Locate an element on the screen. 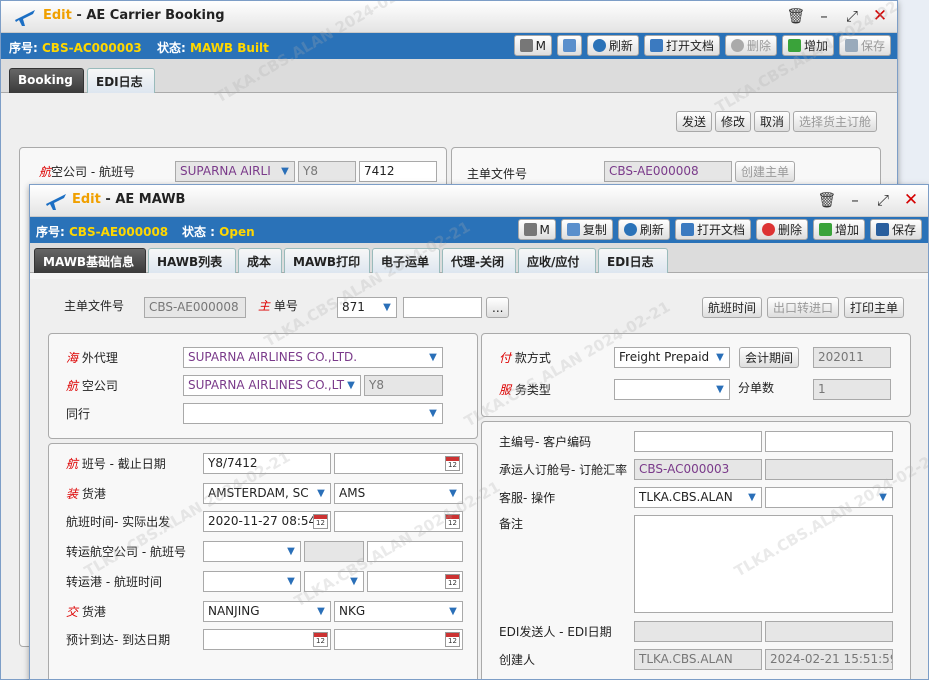  flight-no-field: 7412 is located at coordinates (398, 171).